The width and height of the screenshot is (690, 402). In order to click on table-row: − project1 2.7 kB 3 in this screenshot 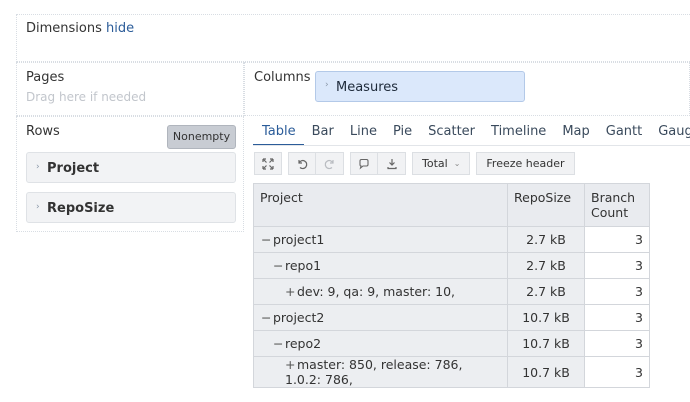, I will do `click(451, 239)`.